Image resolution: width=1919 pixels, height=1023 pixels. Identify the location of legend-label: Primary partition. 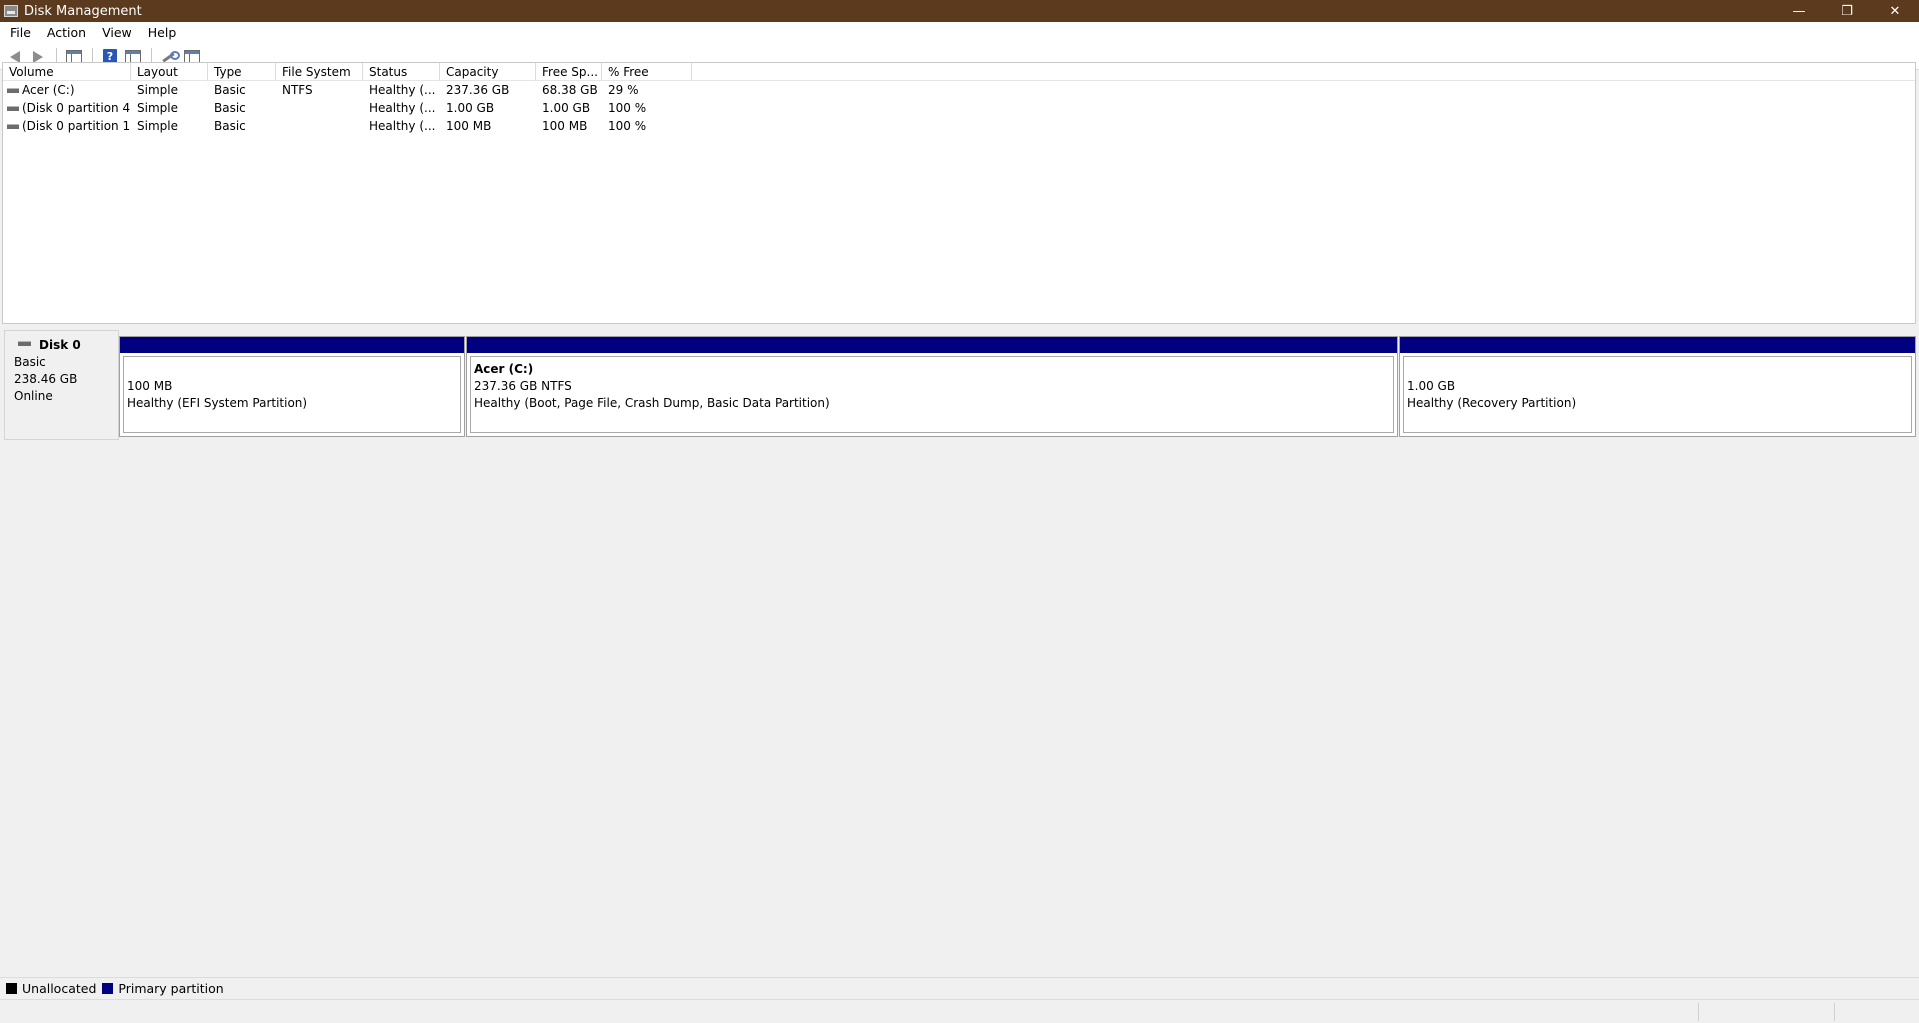
(171, 988).